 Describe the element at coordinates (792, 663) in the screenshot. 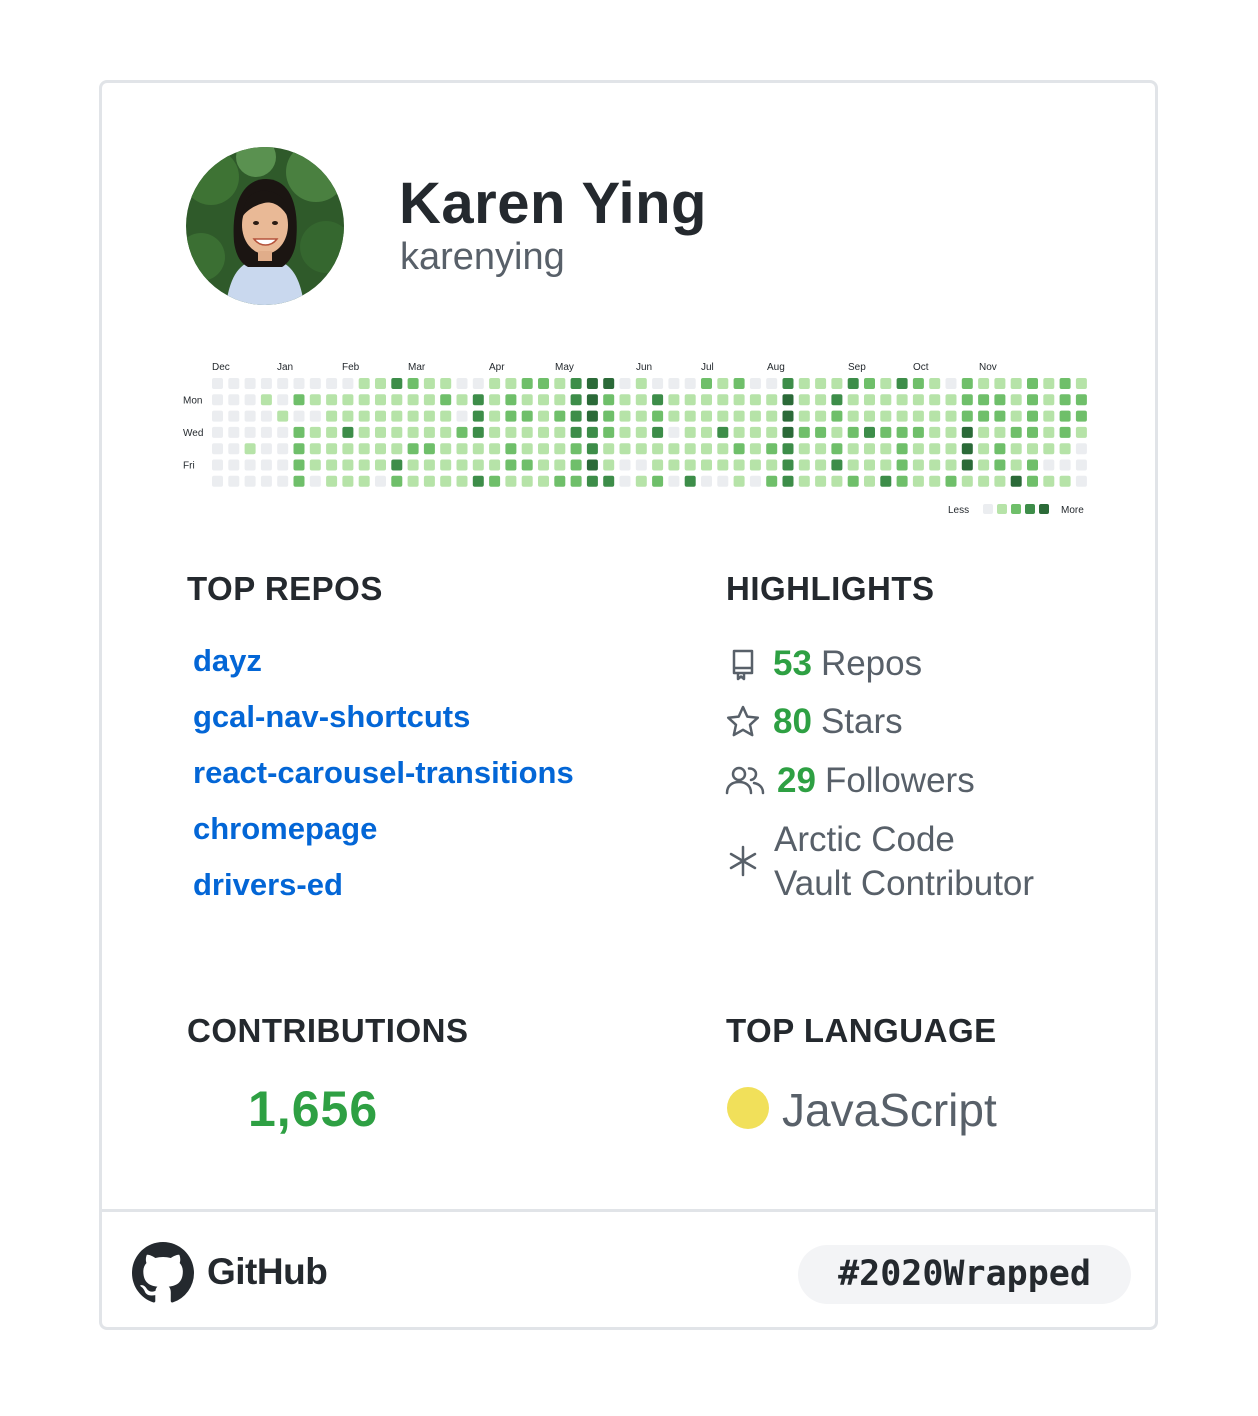

I see `repos-count: 53` at that location.